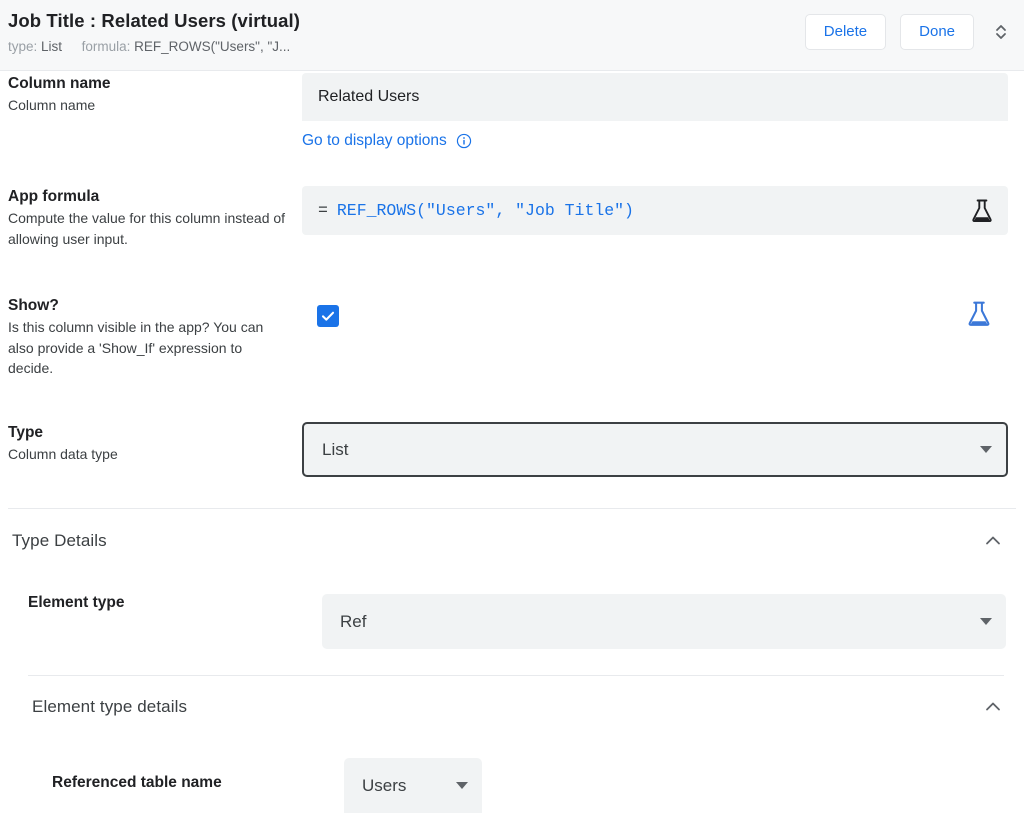 This screenshot has width=1024, height=813. Describe the element at coordinates (151, 449) in the screenshot. I see `type-labels: Type Column data type` at that location.